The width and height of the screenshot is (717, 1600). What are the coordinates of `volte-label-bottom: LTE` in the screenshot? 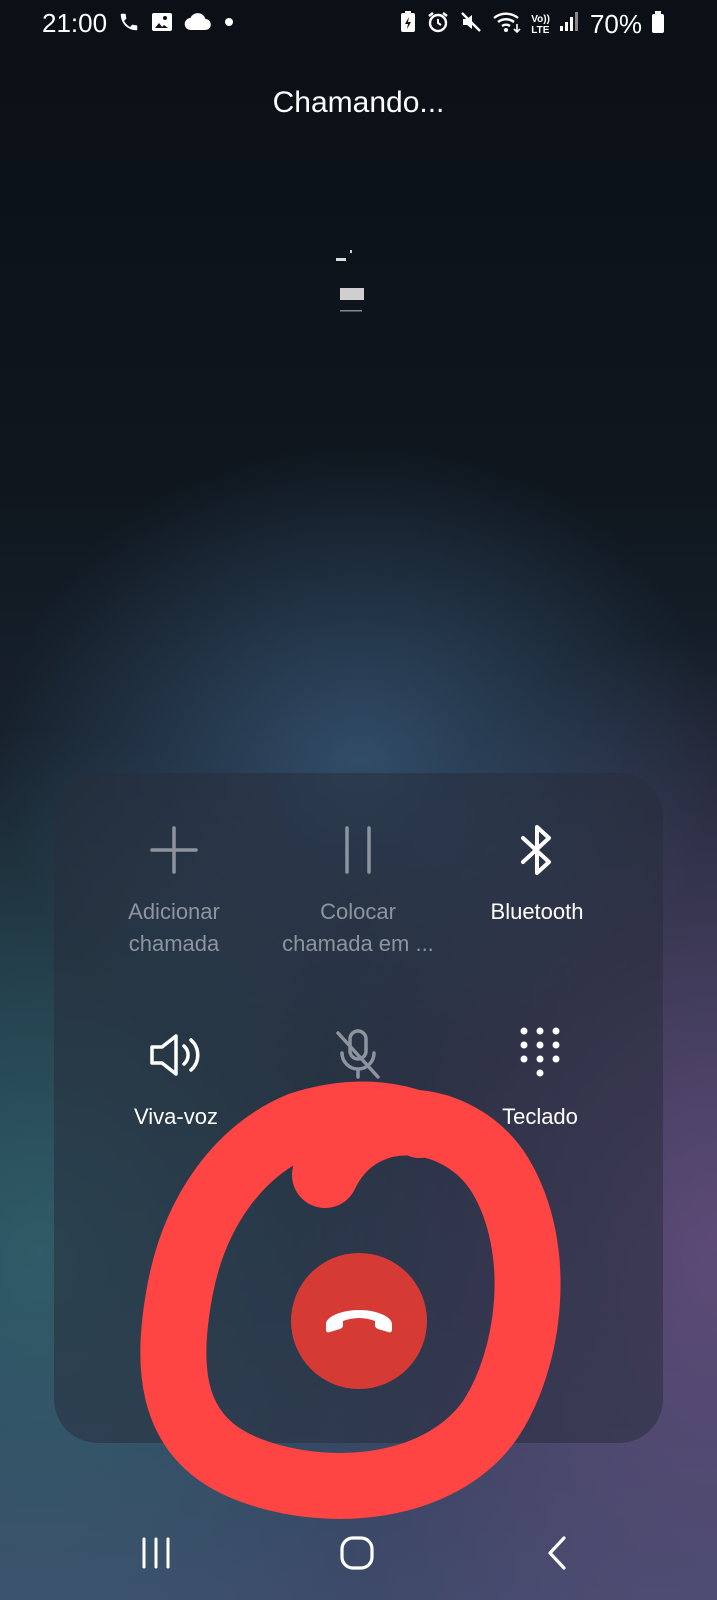 It's located at (540, 30).